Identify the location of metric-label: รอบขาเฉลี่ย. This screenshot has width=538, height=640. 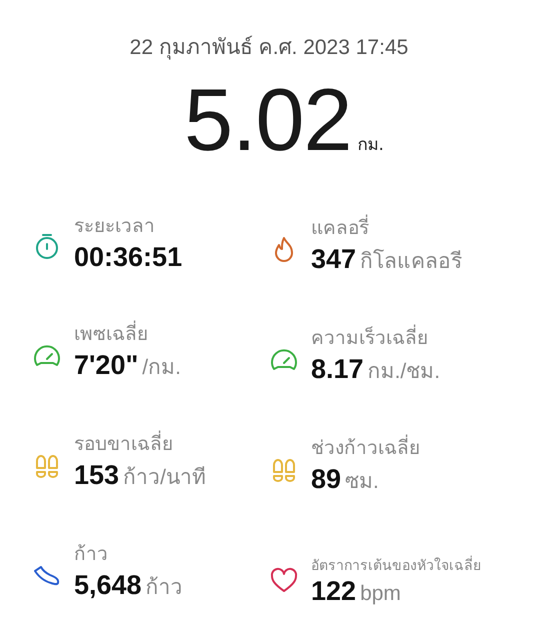
(140, 445).